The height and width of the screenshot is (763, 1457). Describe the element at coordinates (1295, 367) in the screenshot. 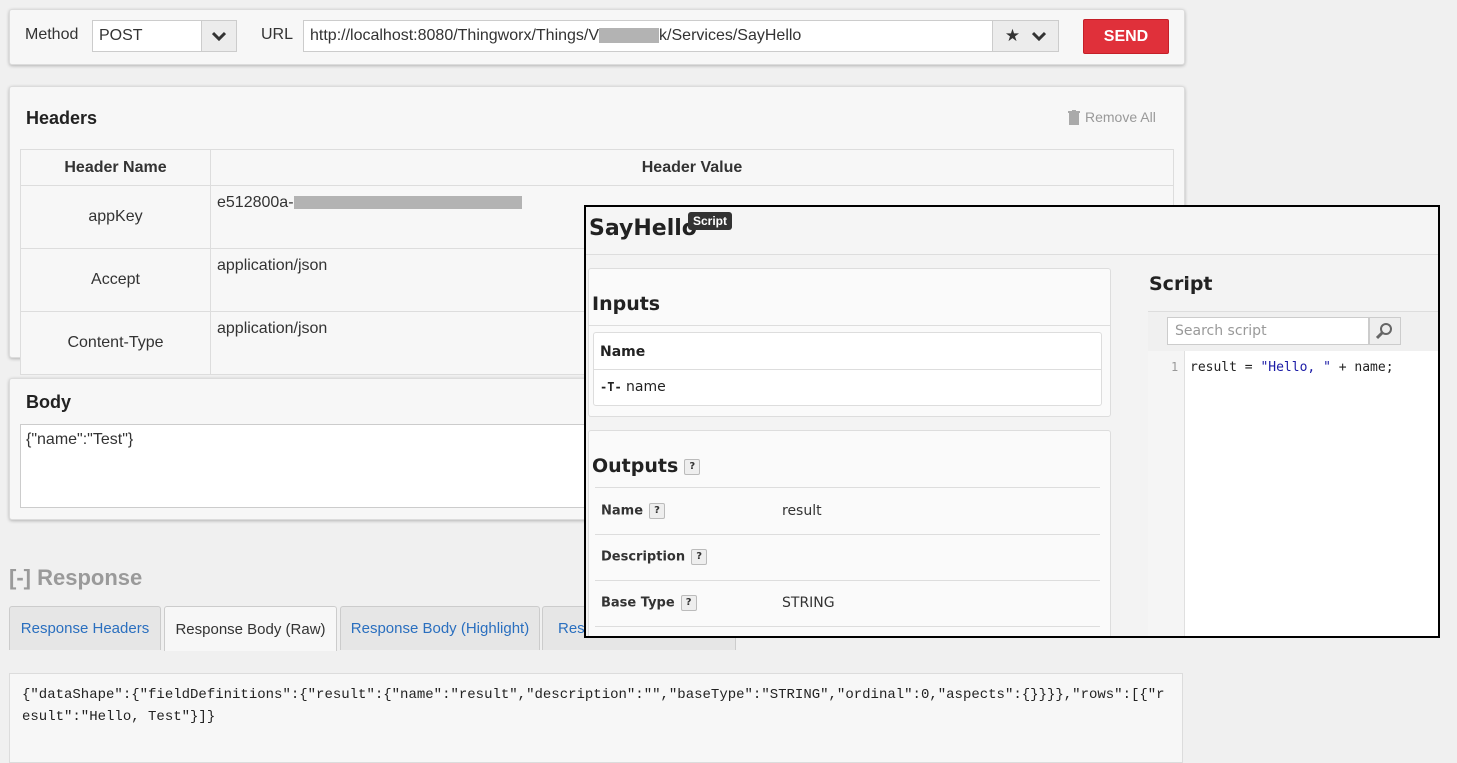

I see `code-string: "Hello, "` at that location.